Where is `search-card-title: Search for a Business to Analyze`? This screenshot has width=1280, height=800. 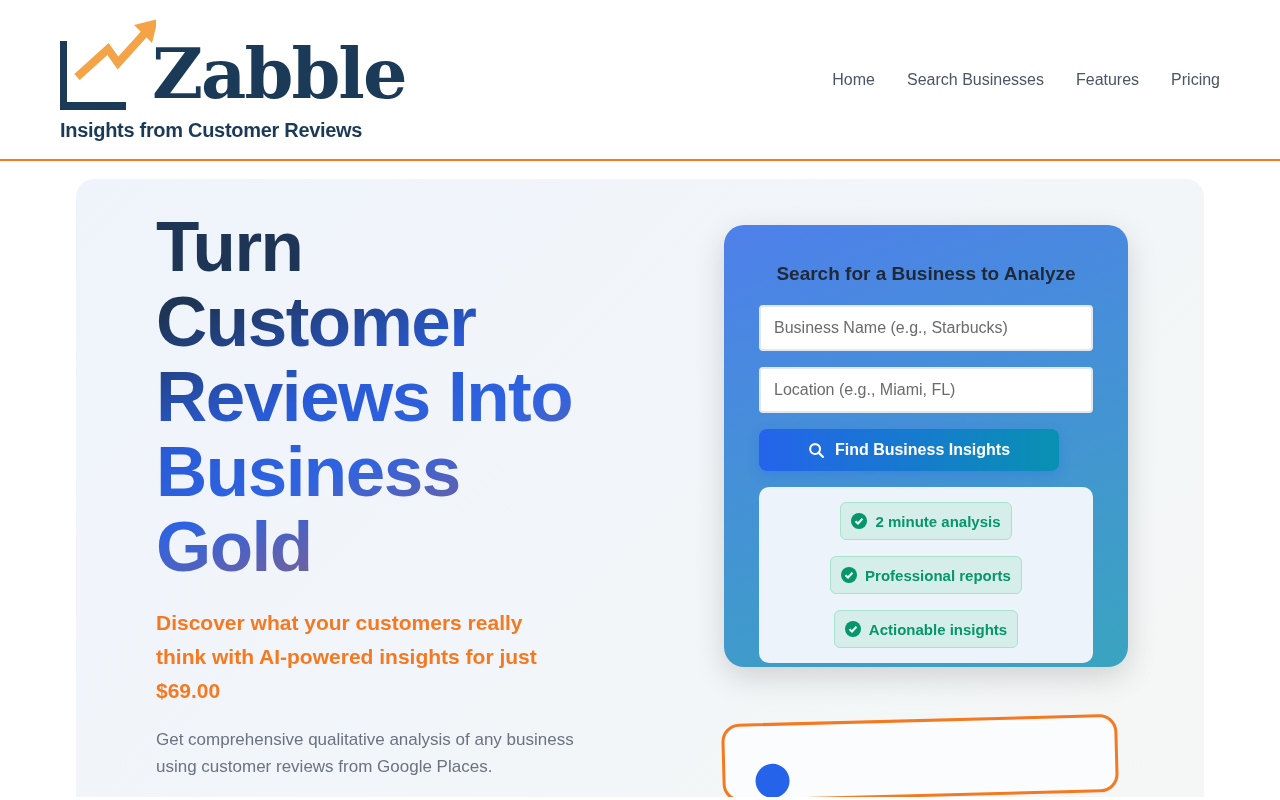 search-card-title: Search for a Business to Analyze is located at coordinates (926, 274).